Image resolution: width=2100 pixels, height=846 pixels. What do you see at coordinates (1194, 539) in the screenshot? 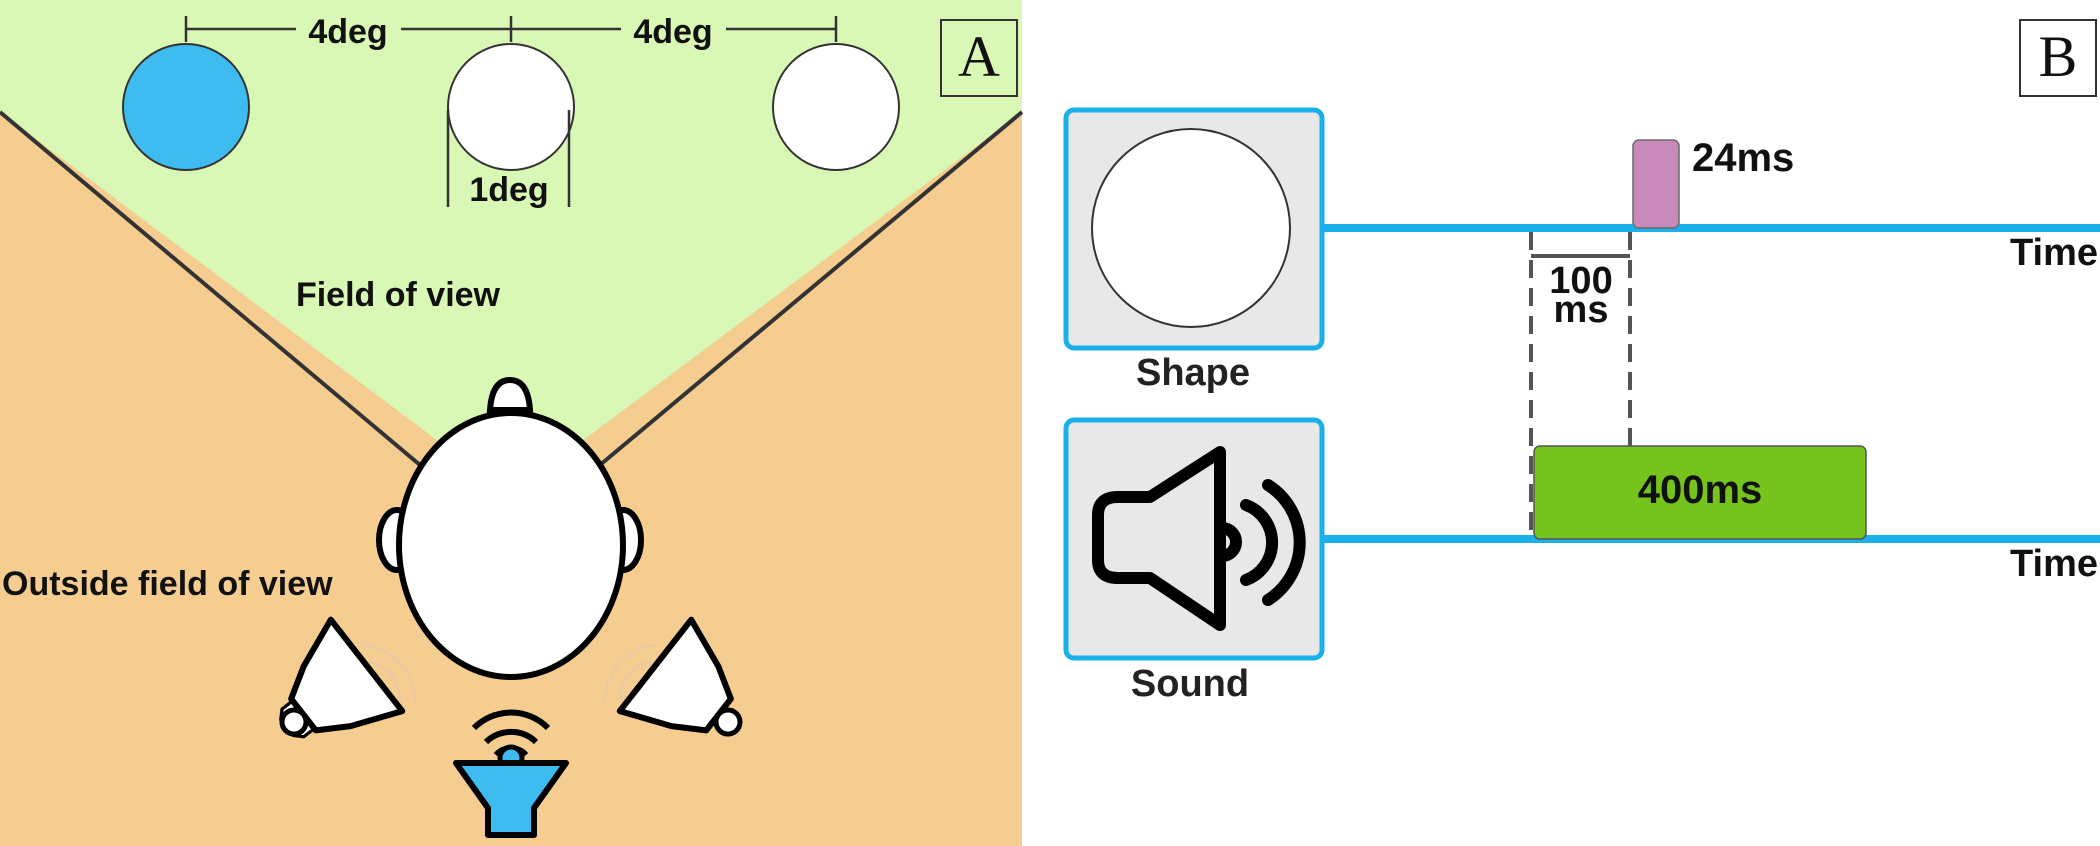
I see `sound-stimulus-box` at bounding box center [1194, 539].